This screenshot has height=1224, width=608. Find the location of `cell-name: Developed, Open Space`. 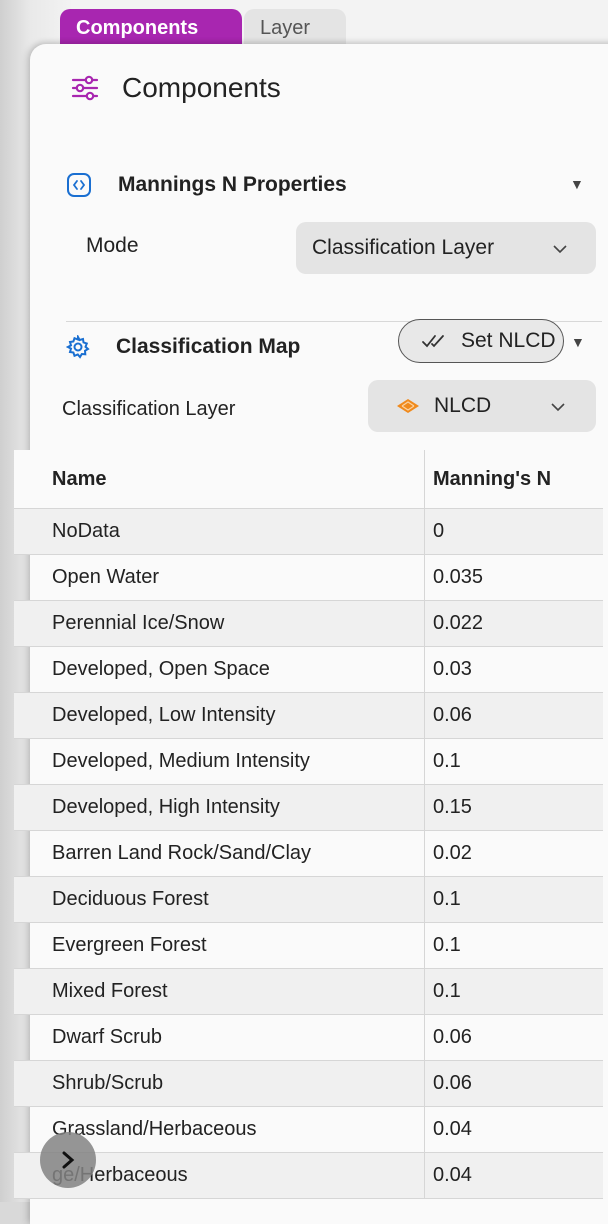

cell-name: Developed, Open Space is located at coordinates (219, 669).